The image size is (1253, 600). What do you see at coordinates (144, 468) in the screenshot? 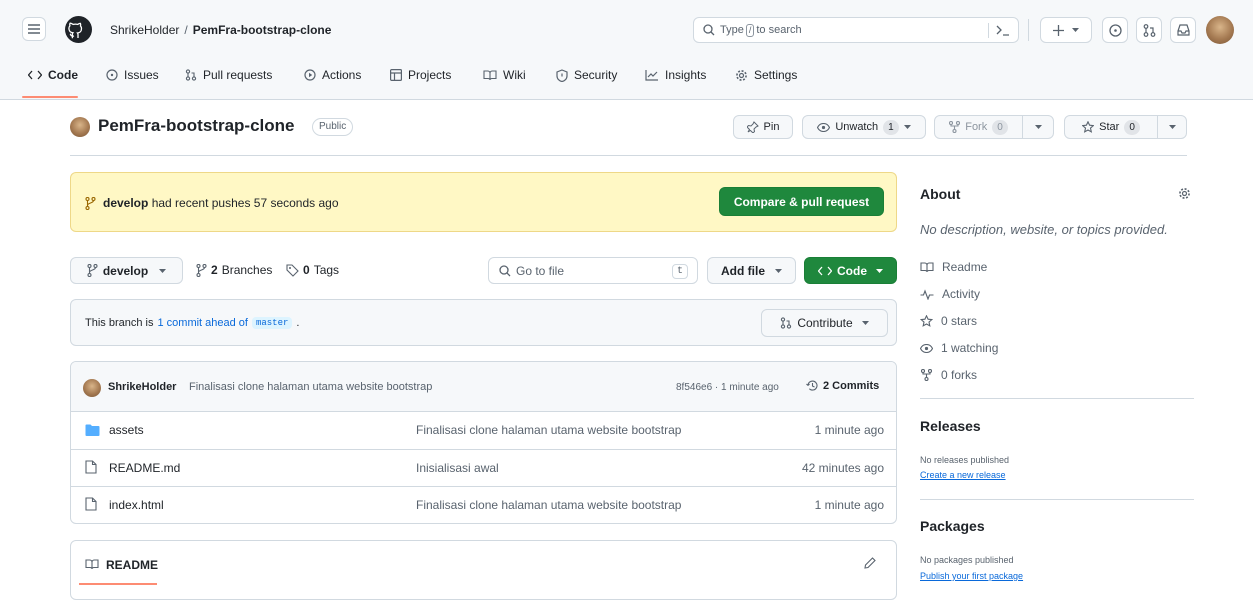
I see `file-name: README.md` at bounding box center [144, 468].